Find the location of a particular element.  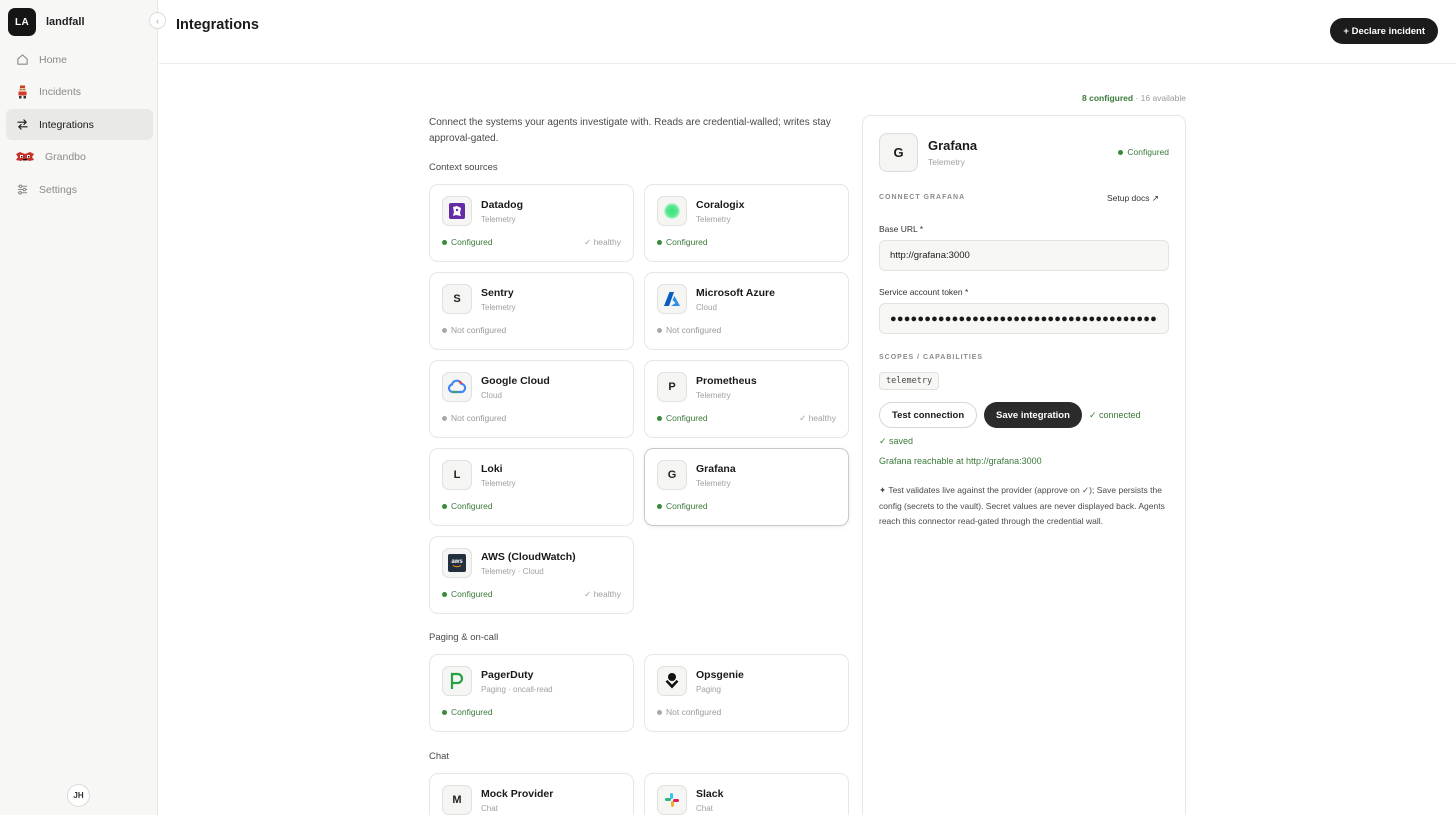

save-integration-button: Save integration is located at coordinates (1033, 415).